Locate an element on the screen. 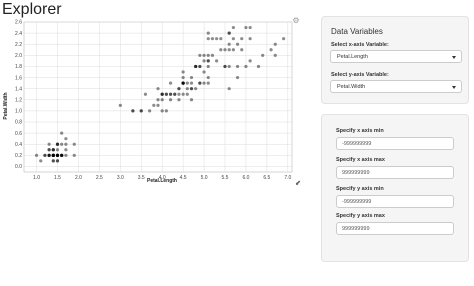  y-tick-label: 0.2 is located at coordinates (18, 156).